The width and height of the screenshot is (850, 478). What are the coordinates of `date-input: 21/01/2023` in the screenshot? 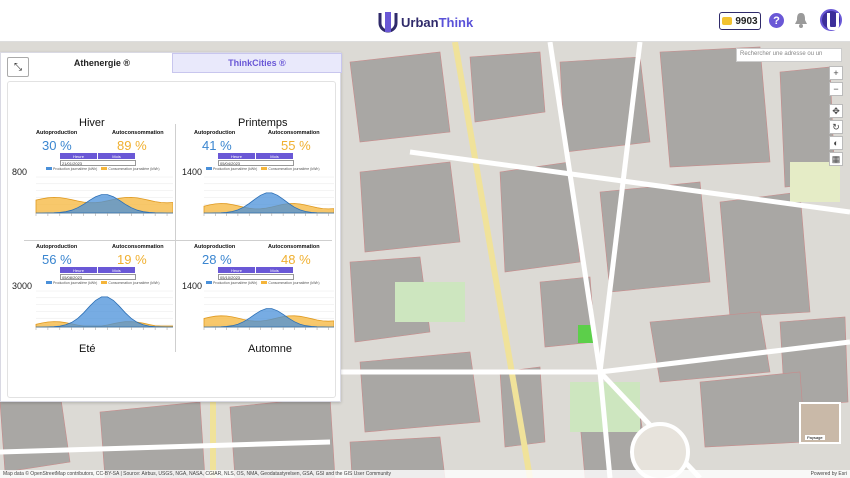 It's located at (98, 163).